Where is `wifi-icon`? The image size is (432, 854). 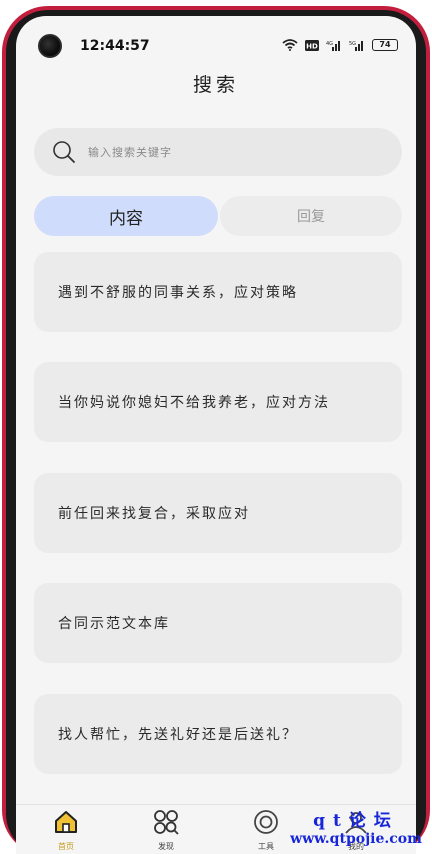 wifi-icon is located at coordinates (290, 45).